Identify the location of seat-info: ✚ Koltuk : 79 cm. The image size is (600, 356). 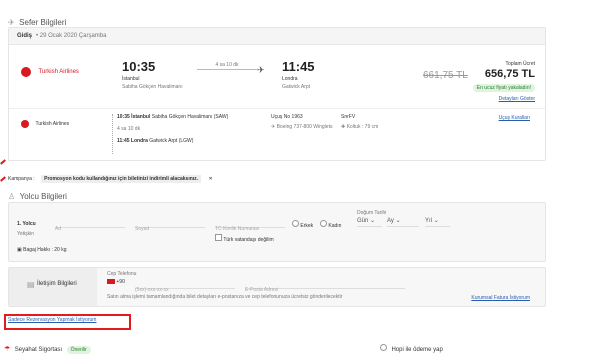
(359, 127).